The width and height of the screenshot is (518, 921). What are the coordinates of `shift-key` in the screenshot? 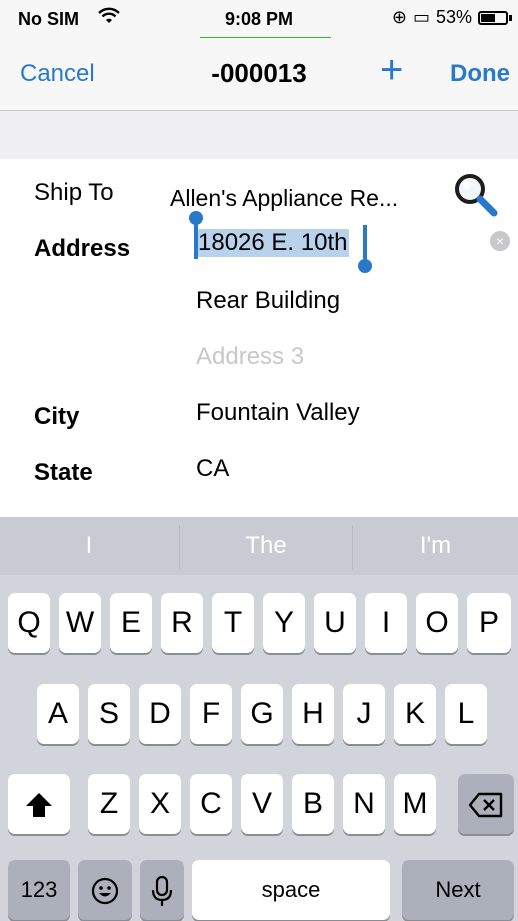 It's located at (39, 804).